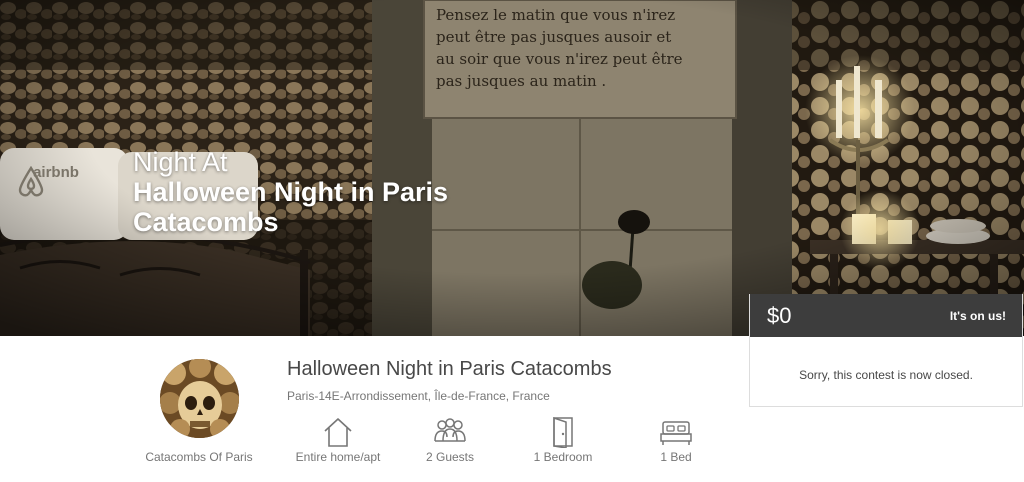 The width and height of the screenshot is (1024, 482). Describe the element at coordinates (886, 315) in the screenshot. I see `booking-header: $0 It's on us!` at that location.